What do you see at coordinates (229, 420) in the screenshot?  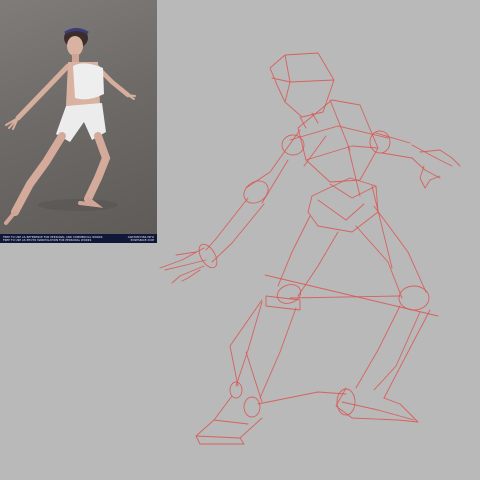 I see `sketch-left-foot` at bounding box center [229, 420].